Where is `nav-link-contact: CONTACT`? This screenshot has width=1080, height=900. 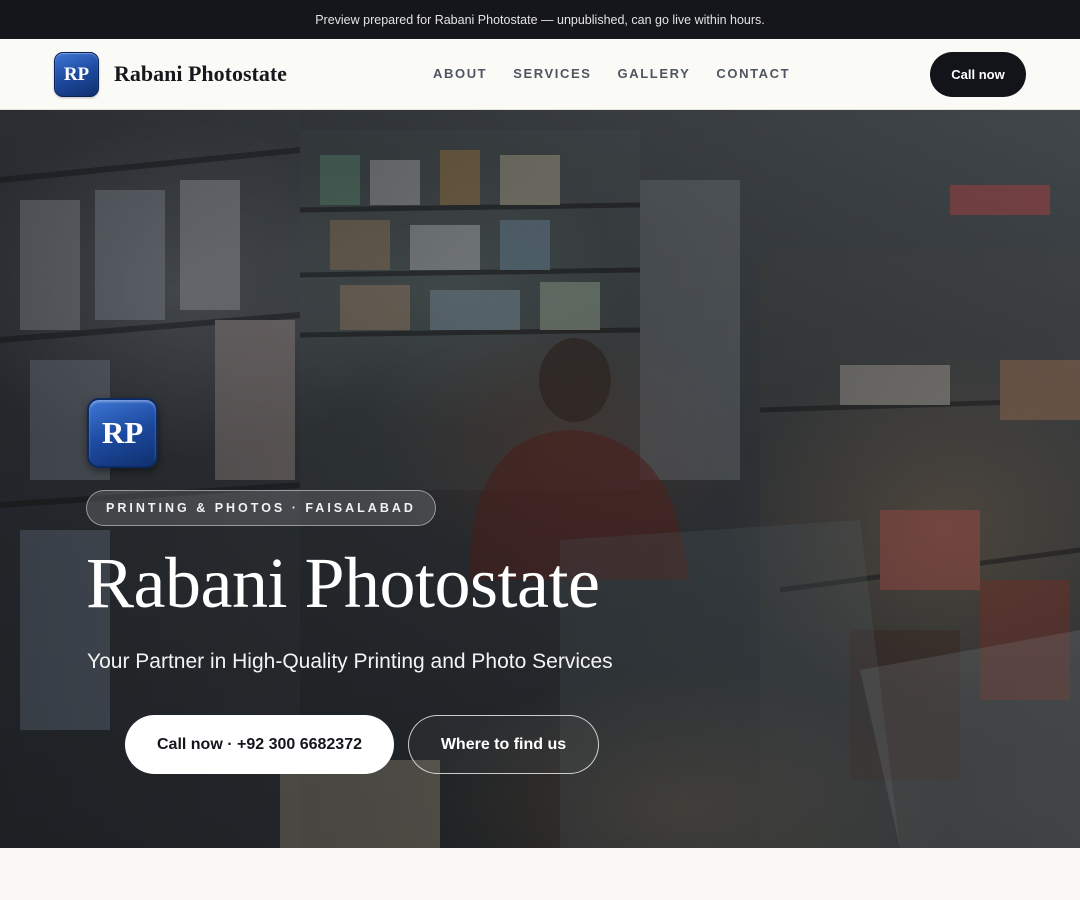
nav-link-contact: CONTACT is located at coordinates (753, 73).